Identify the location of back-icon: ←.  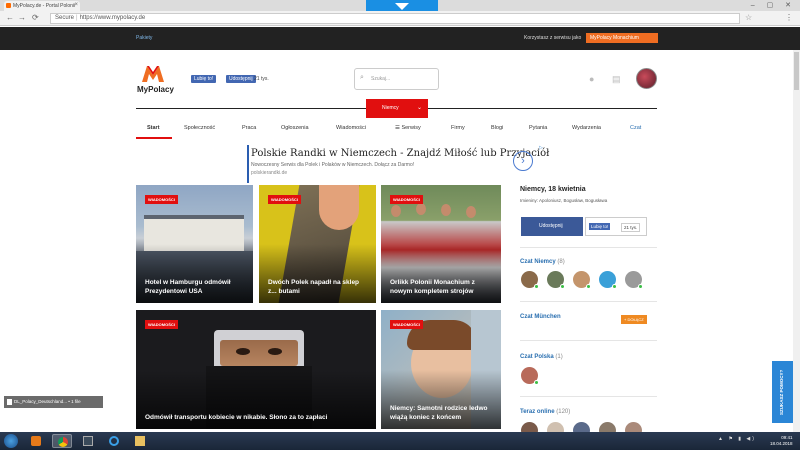
(10, 17).